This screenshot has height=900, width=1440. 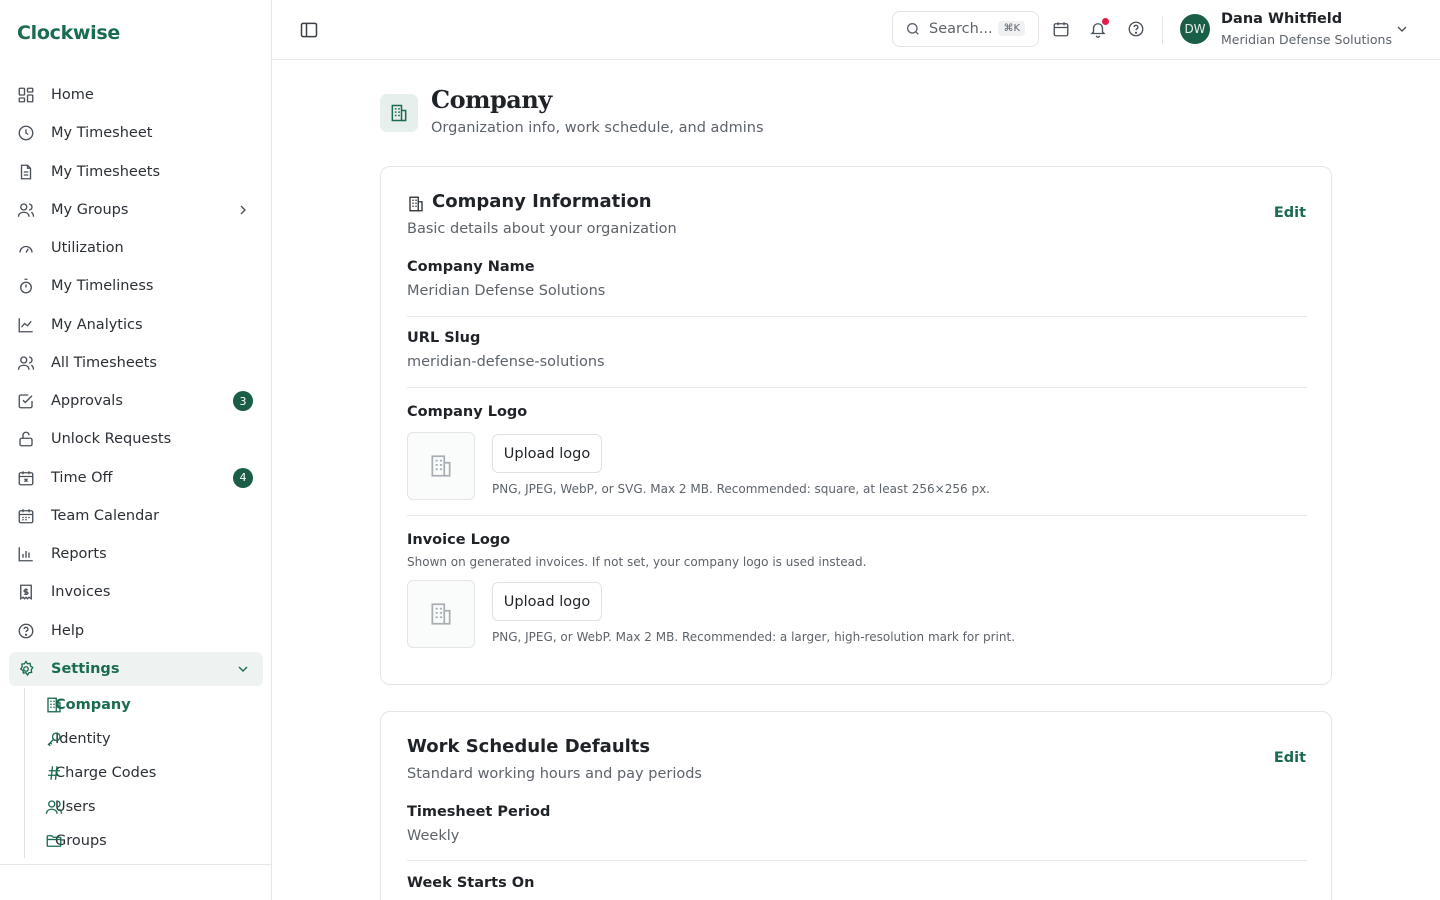 I want to click on sidebar-item-settings: Settings, so click(x=136, y=668).